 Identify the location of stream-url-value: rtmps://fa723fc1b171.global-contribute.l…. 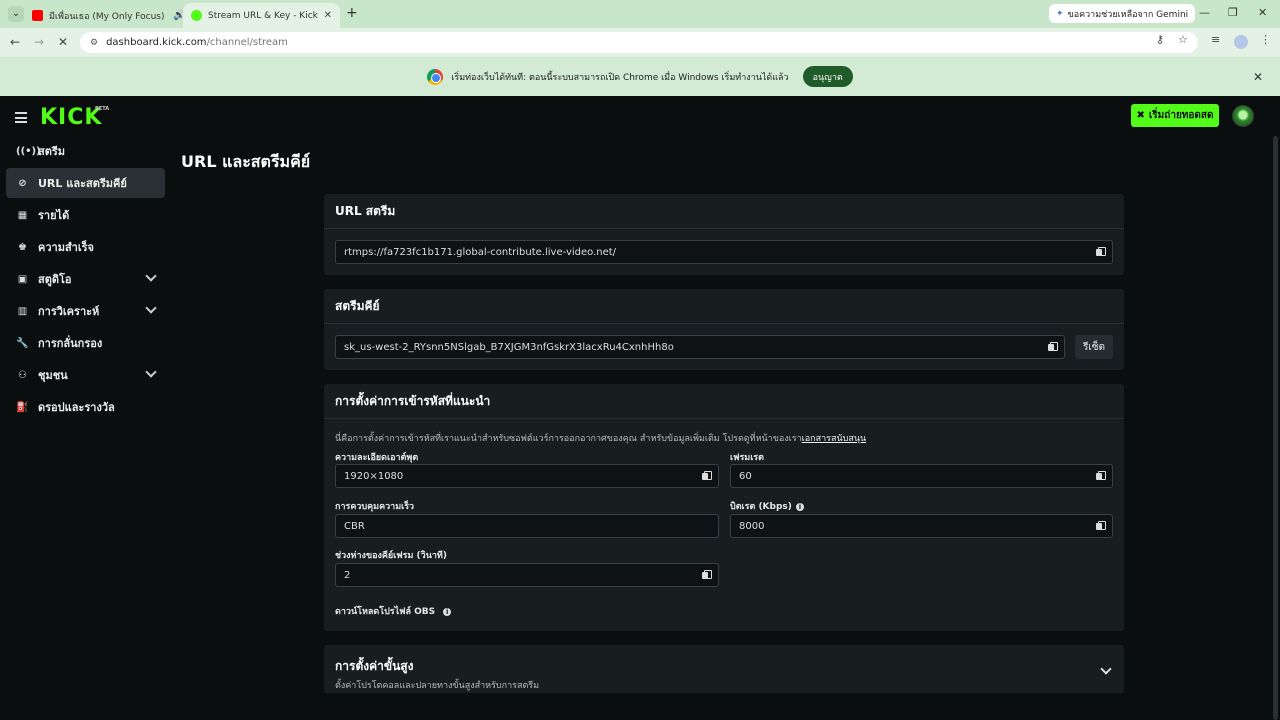
(480, 252).